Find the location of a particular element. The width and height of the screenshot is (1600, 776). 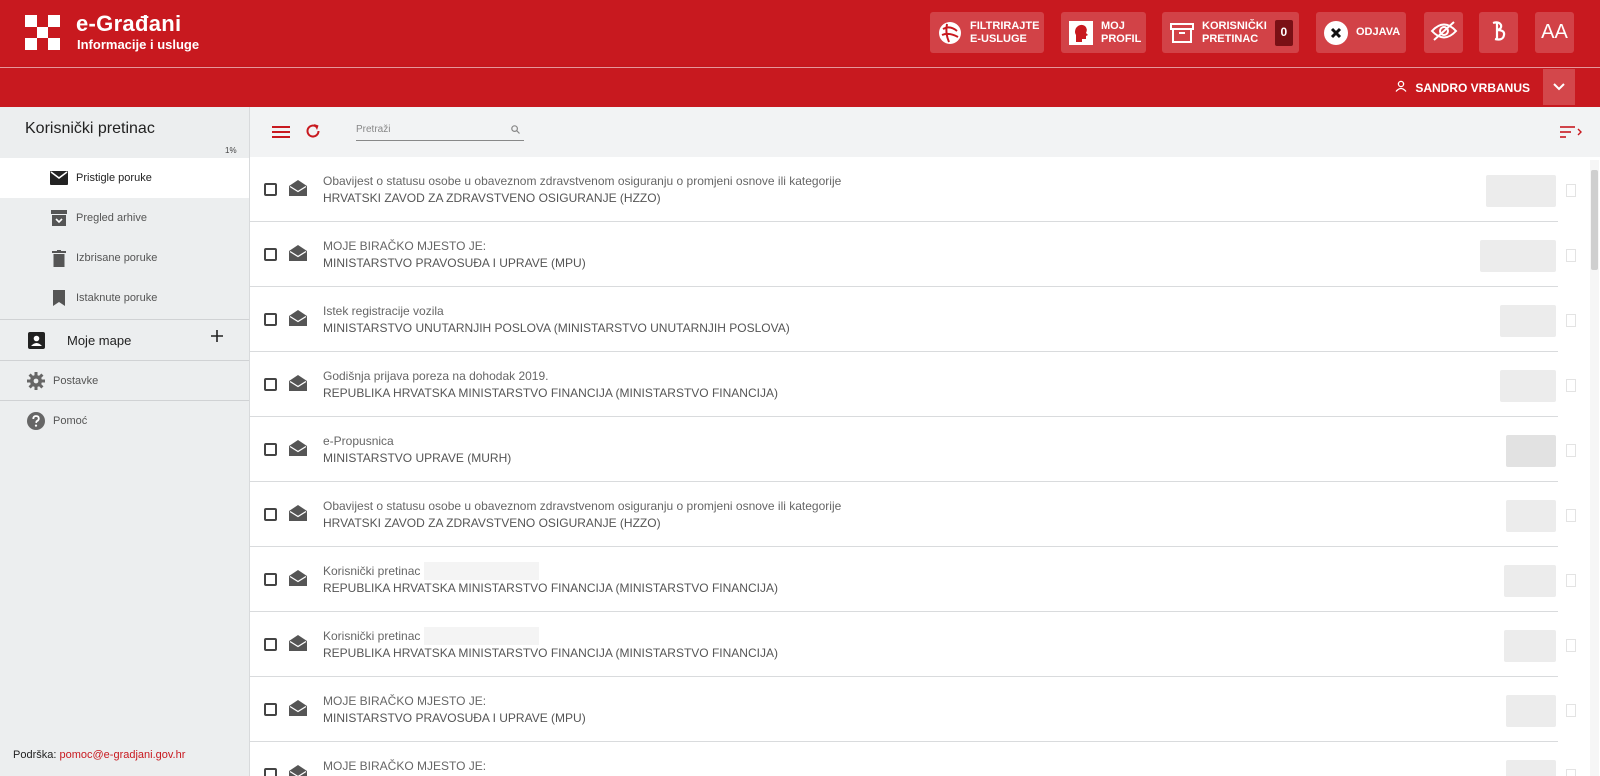

sort-icon is located at coordinates (1571, 134).